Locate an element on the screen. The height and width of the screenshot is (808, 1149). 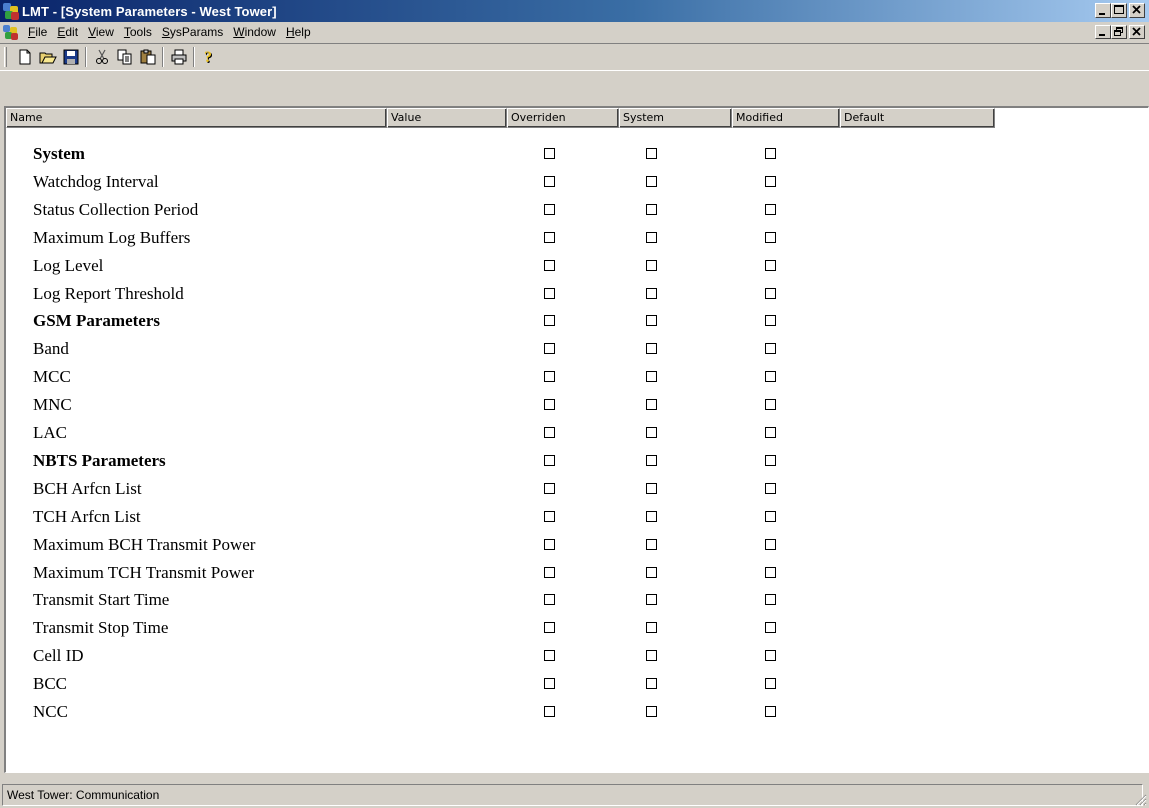
column-header-name: Name is located at coordinates (196, 118).